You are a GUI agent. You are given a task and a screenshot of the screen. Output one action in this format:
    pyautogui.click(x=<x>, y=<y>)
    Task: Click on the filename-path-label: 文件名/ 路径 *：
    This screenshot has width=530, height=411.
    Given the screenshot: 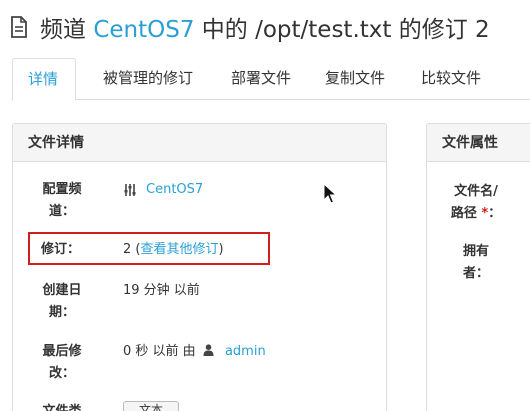 What is the action you would take?
    pyautogui.click(x=476, y=202)
    